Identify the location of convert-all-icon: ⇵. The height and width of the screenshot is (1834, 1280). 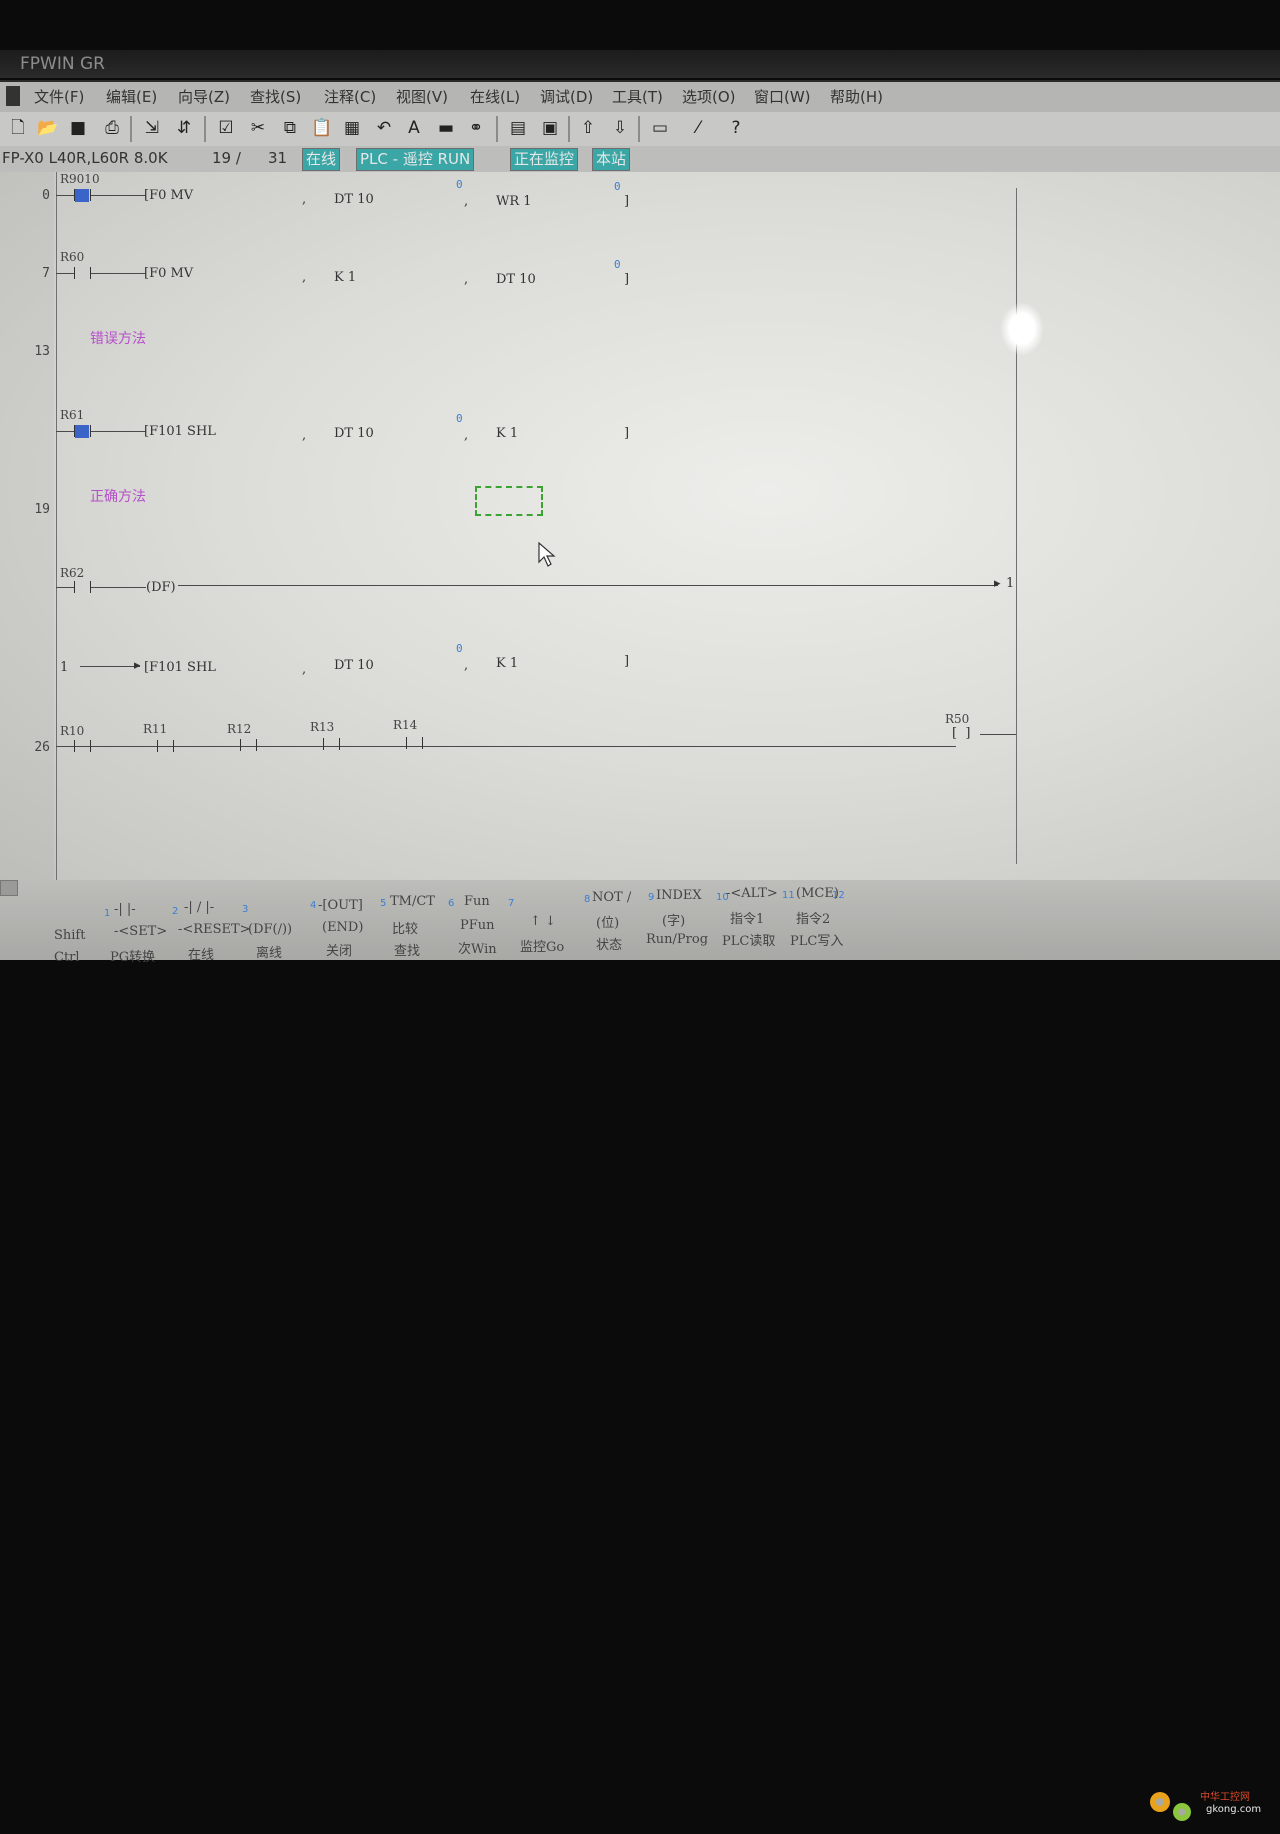
(184, 128).